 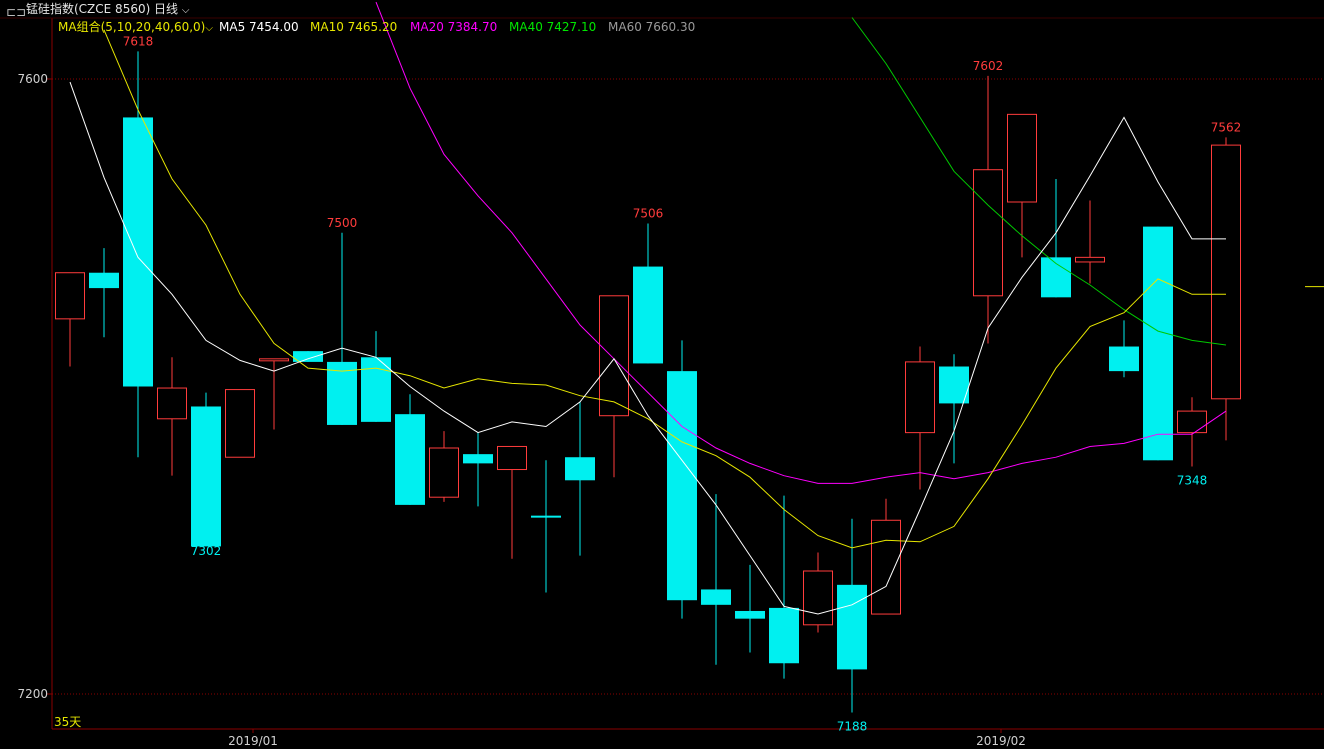 What do you see at coordinates (32, 79) in the screenshot?
I see `y-tick-label: 7600` at bounding box center [32, 79].